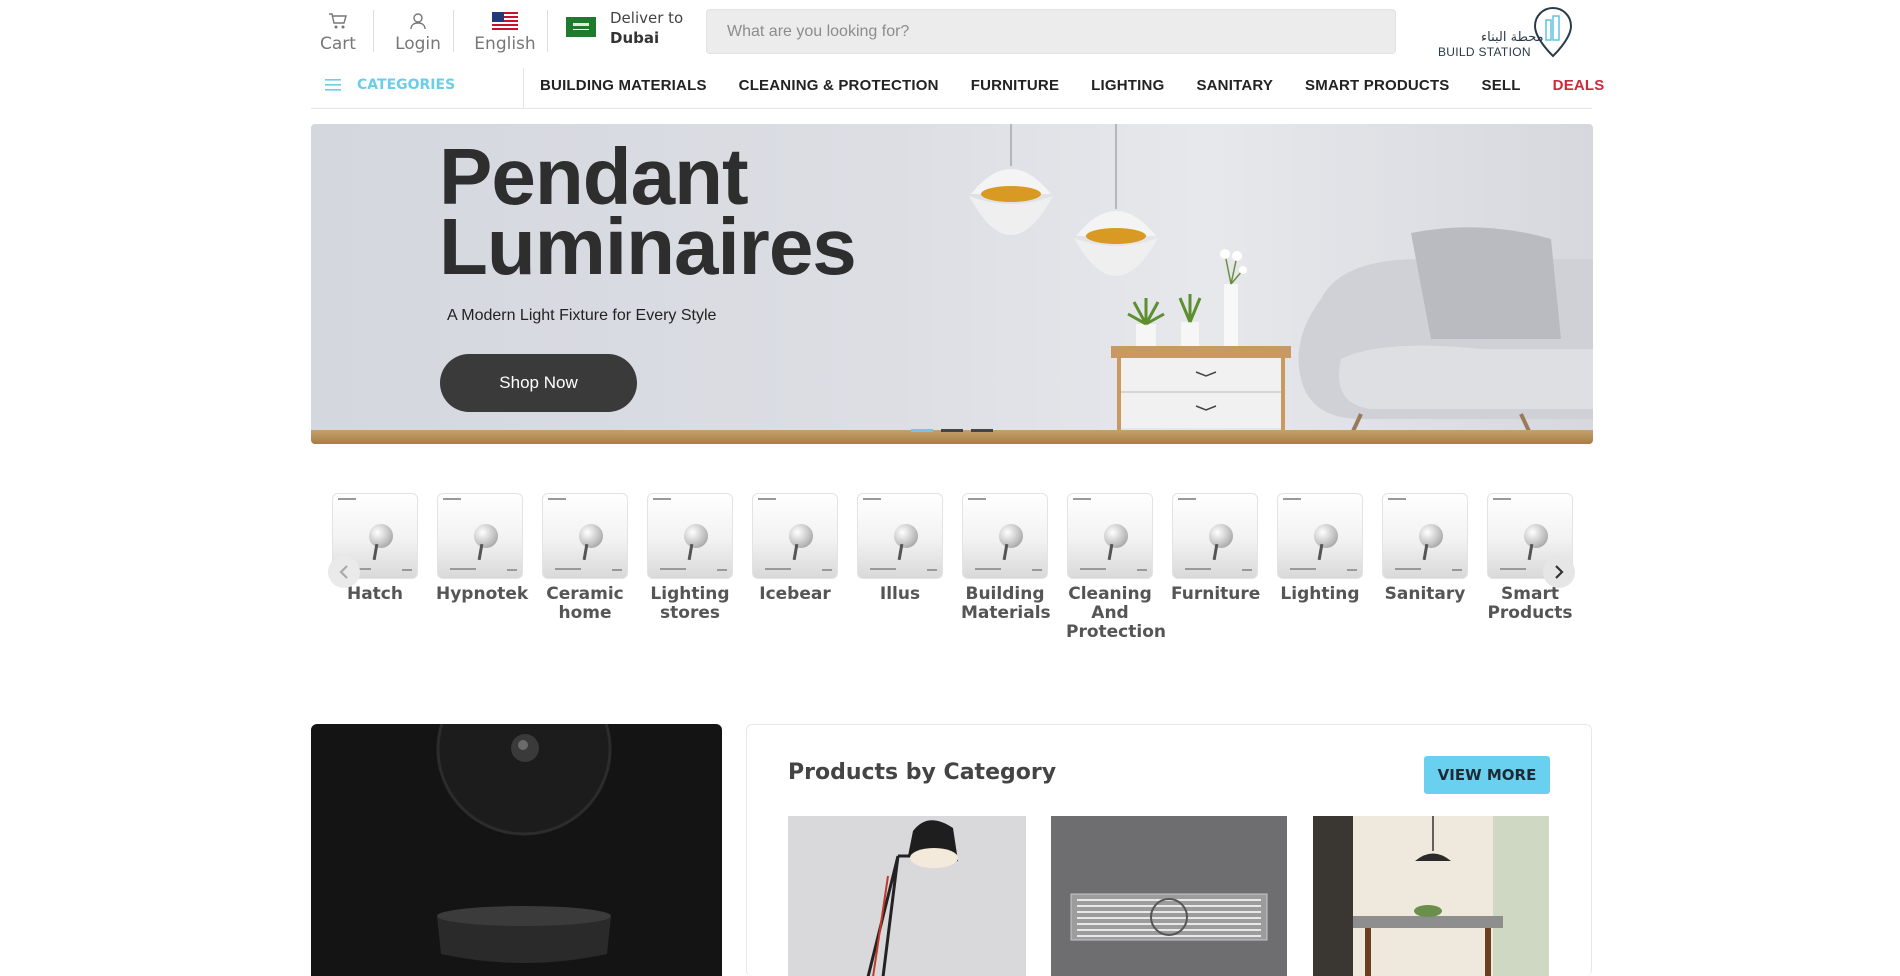 The width and height of the screenshot is (1900, 976). What do you see at coordinates (952, 437) in the screenshot?
I see `floor-decoration` at bounding box center [952, 437].